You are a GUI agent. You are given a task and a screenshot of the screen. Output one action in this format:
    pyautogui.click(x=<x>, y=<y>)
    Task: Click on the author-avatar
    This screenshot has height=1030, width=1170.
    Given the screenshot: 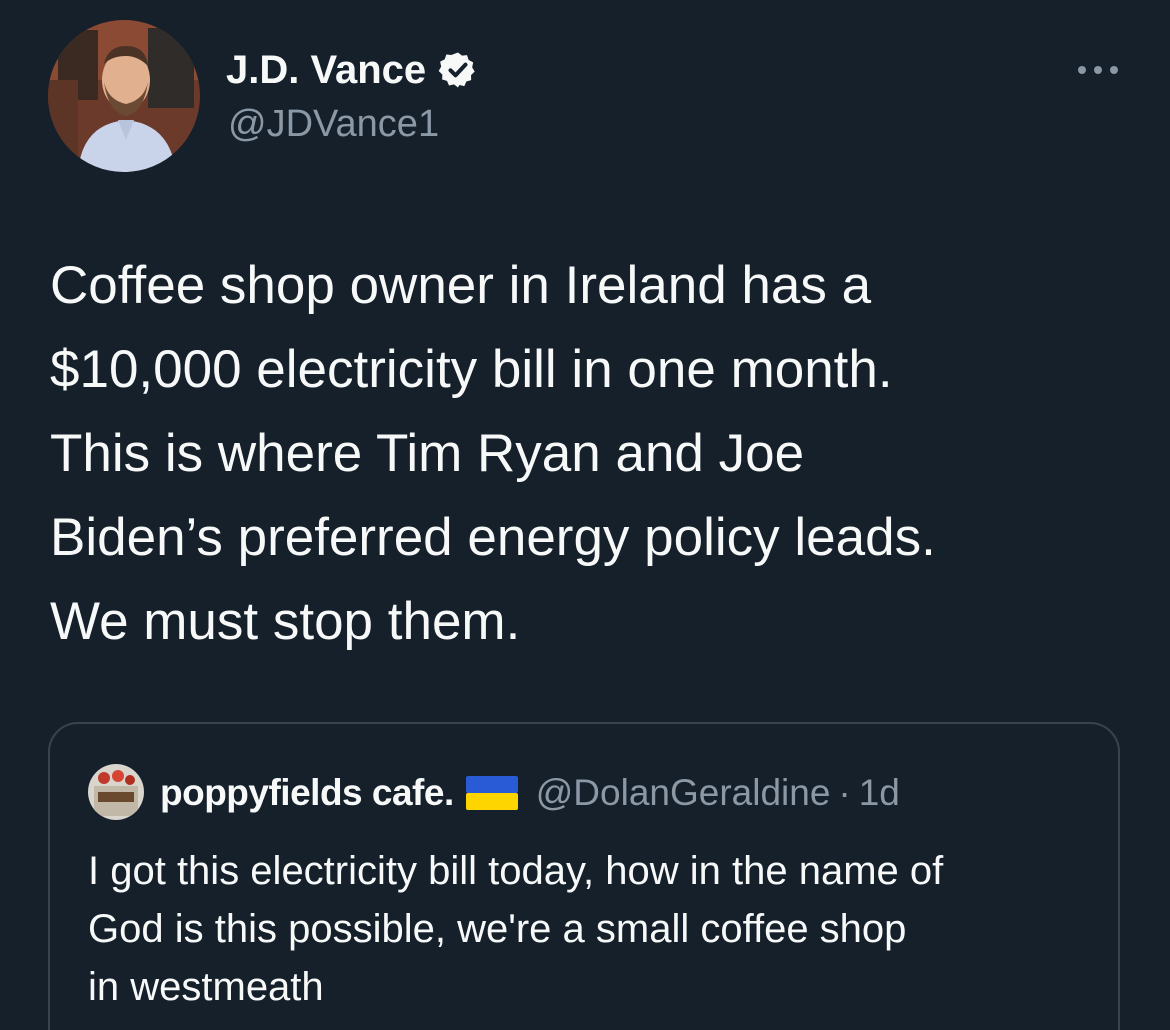 What is the action you would take?
    pyautogui.click(x=124, y=96)
    